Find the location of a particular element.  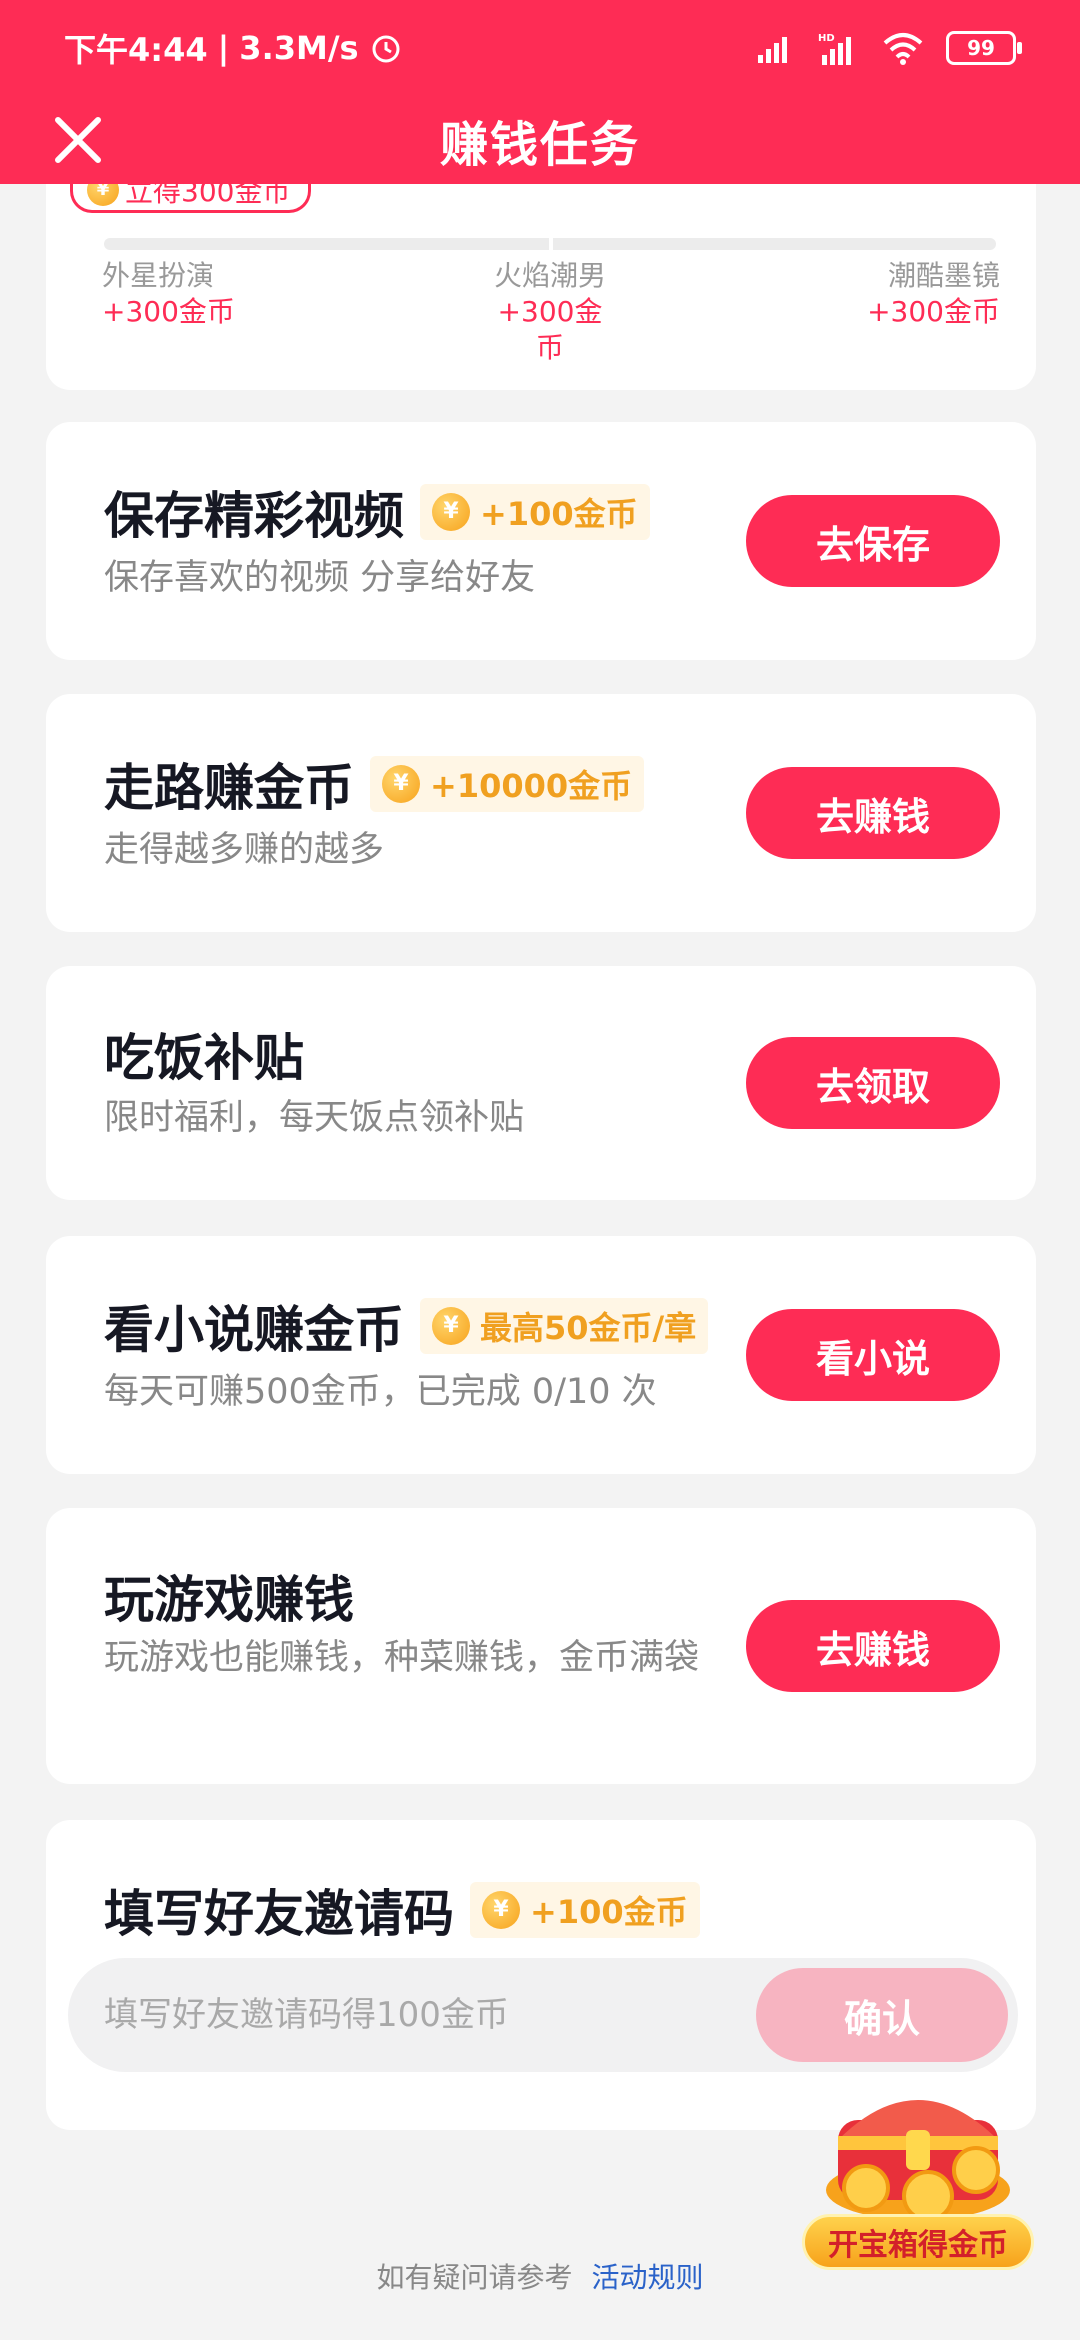

task-title-row: 填写好友邀请码 ¥ +100金币 is located at coordinates (402, 1910).